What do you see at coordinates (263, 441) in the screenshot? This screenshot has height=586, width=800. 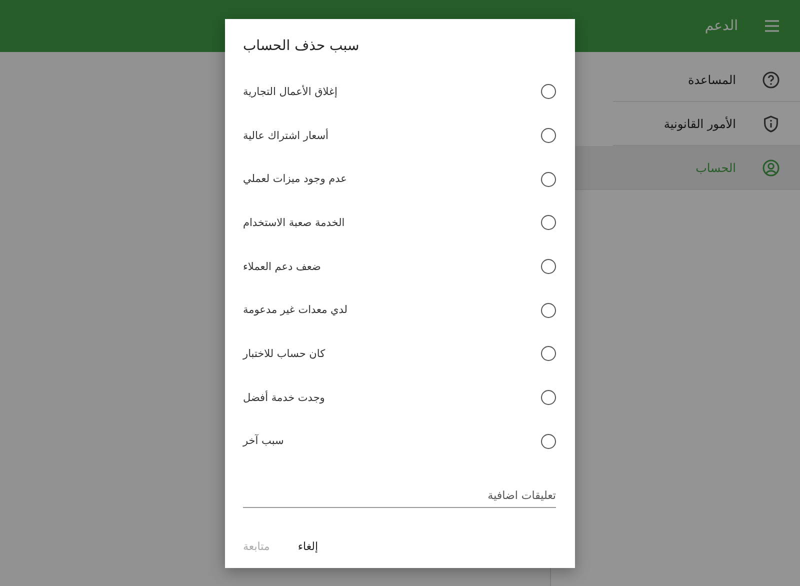 I see `option-label: سبب آخر` at bounding box center [263, 441].